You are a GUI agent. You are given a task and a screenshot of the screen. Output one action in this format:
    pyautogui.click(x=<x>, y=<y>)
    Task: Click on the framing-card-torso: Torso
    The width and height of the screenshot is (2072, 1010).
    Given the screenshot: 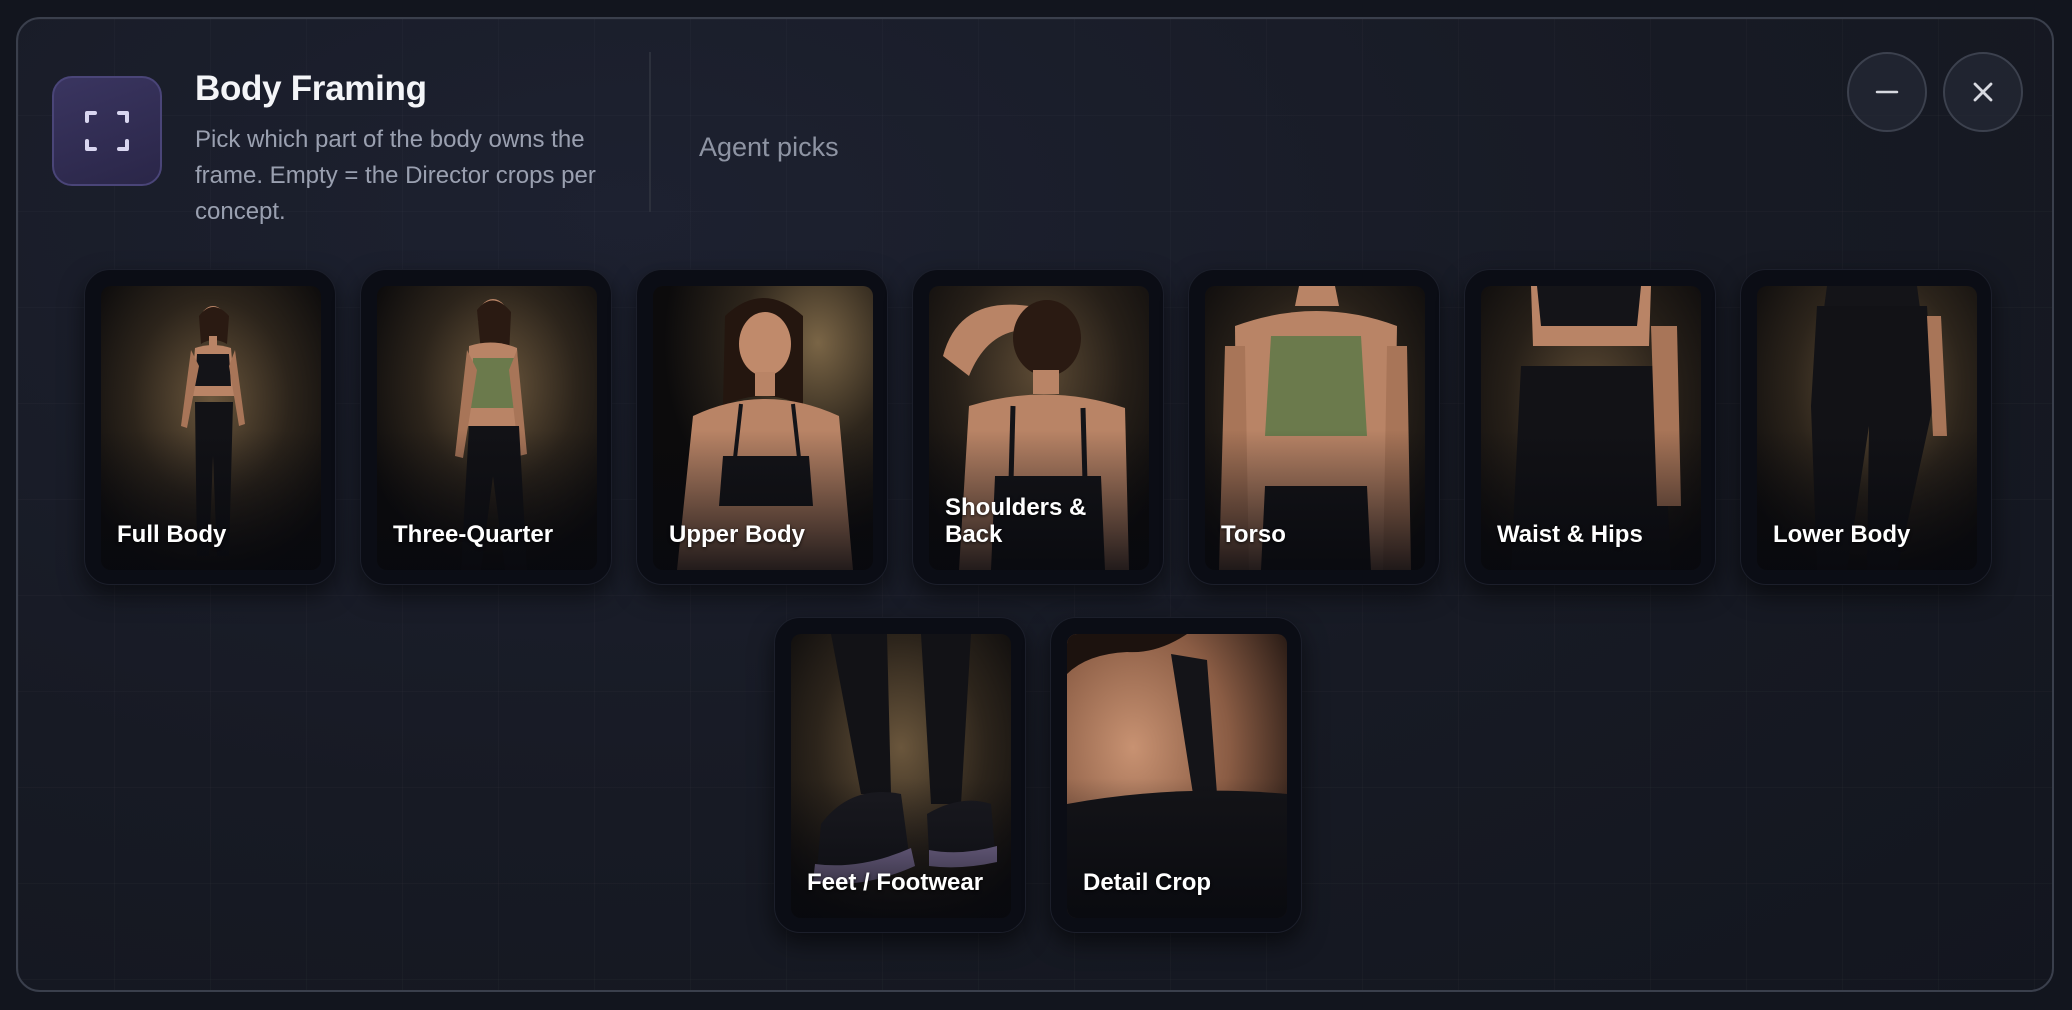 What is the action you would take?
    pyautogui.click(x=1314, y=427)
    